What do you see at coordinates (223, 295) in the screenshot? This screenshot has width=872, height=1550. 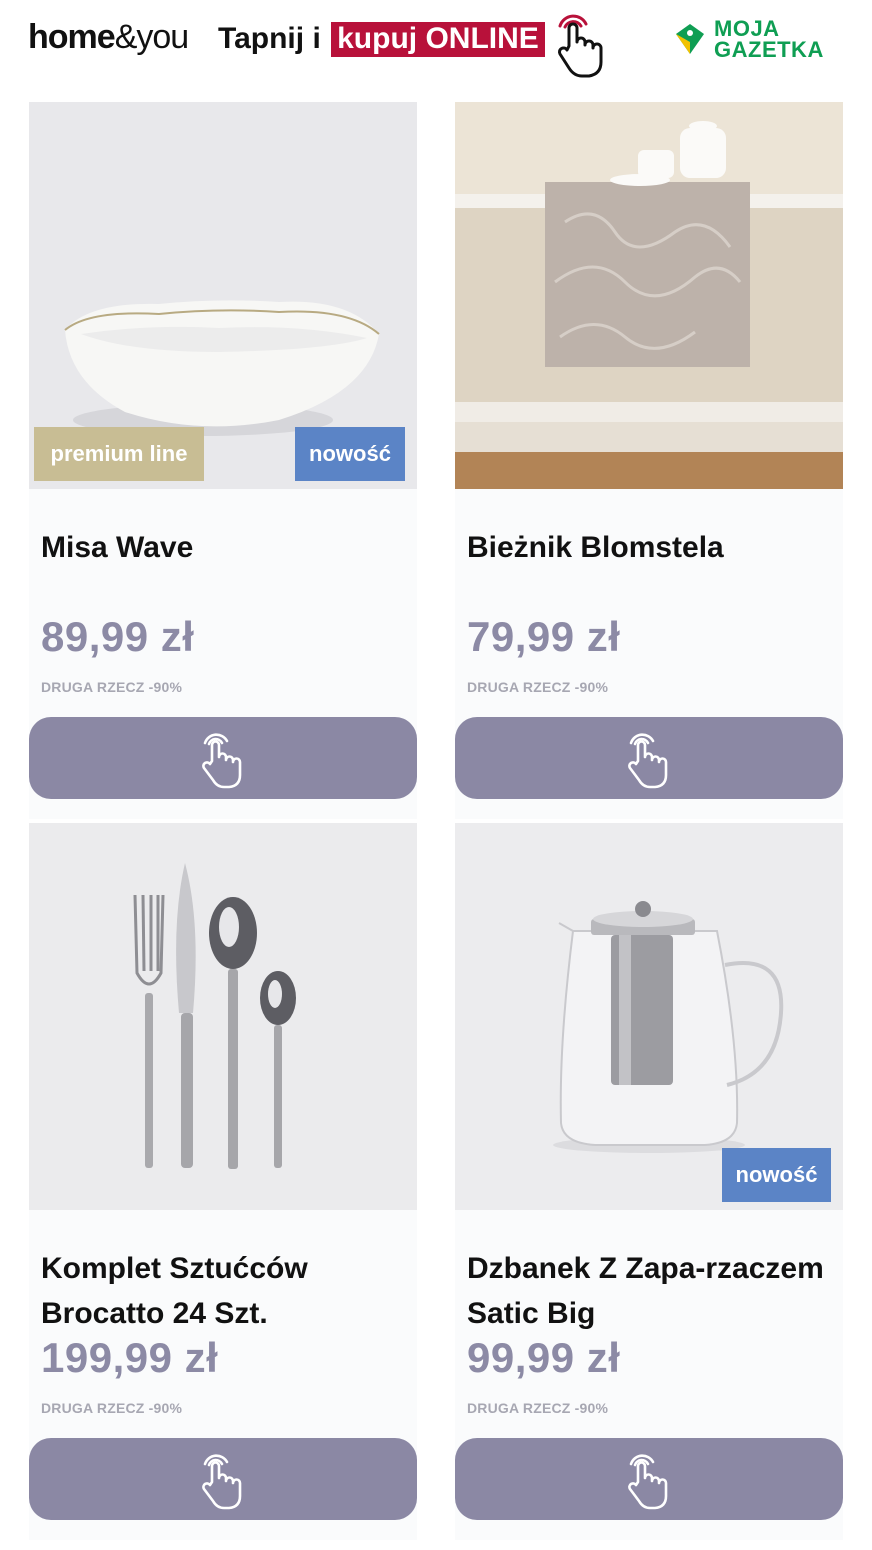 I see `product-image: premium line nowość` at bounding box center [223, 295].